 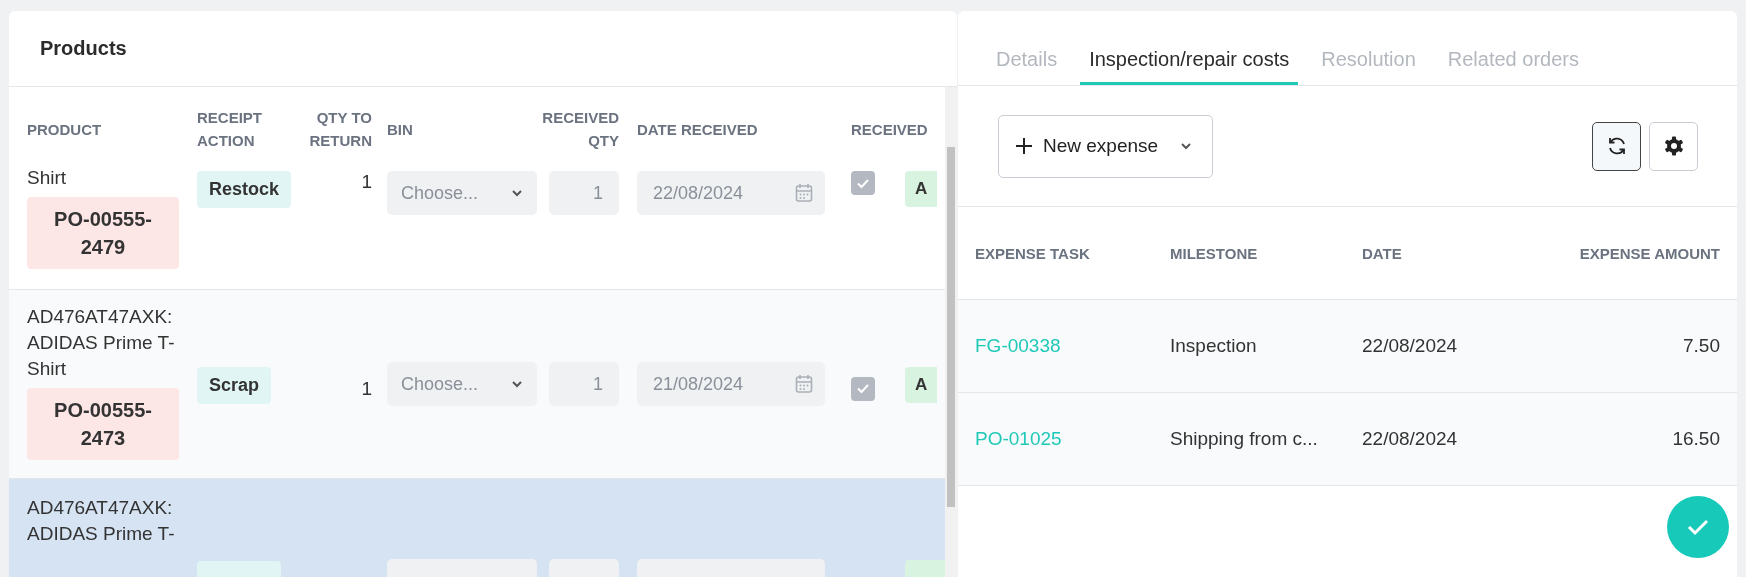 What do you see at coordinates (103, 424) in the screenshot?
I see `order-badge: PO-00555-2473` at bounding box center [103, 424].